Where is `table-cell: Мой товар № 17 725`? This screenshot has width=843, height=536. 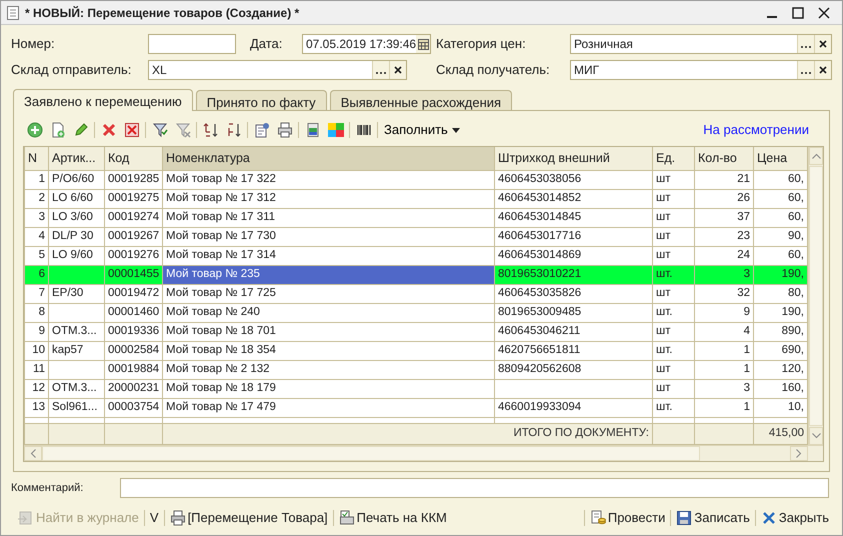 table-cell: Мой товар № 17 725 is located at coordinates (328, 293).